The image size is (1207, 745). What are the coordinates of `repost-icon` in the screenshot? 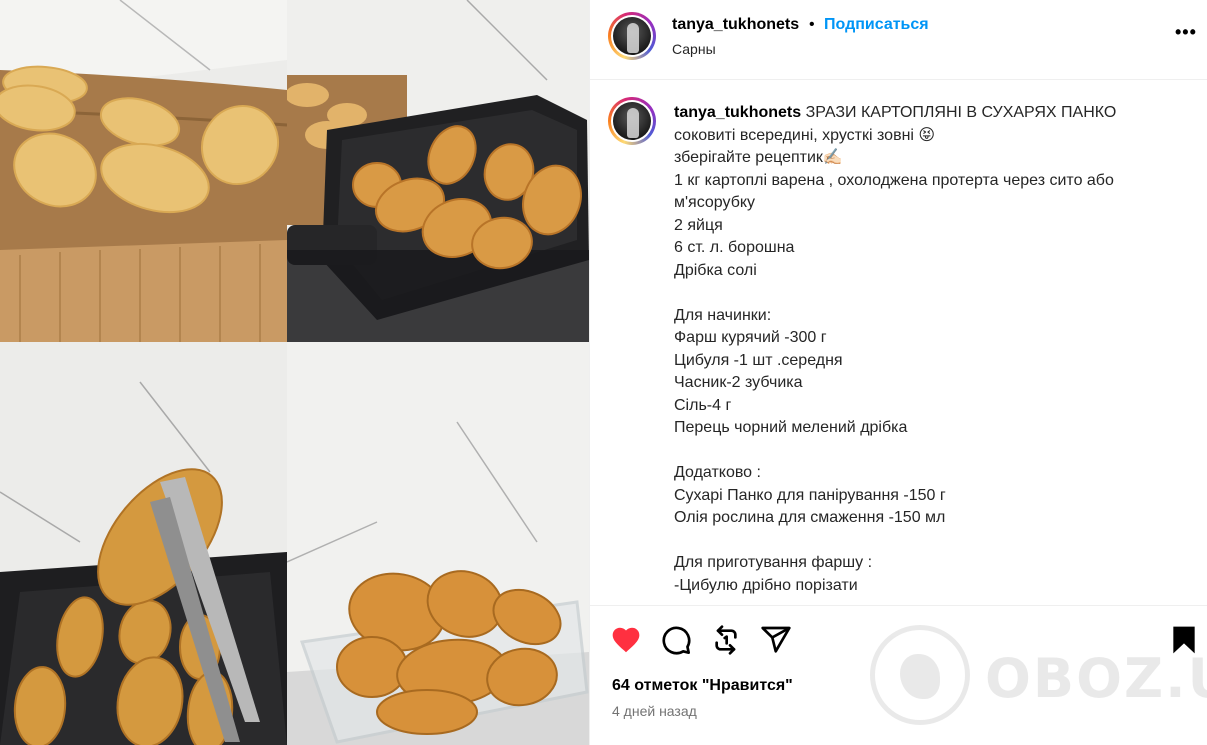 It's located at (726, 640).